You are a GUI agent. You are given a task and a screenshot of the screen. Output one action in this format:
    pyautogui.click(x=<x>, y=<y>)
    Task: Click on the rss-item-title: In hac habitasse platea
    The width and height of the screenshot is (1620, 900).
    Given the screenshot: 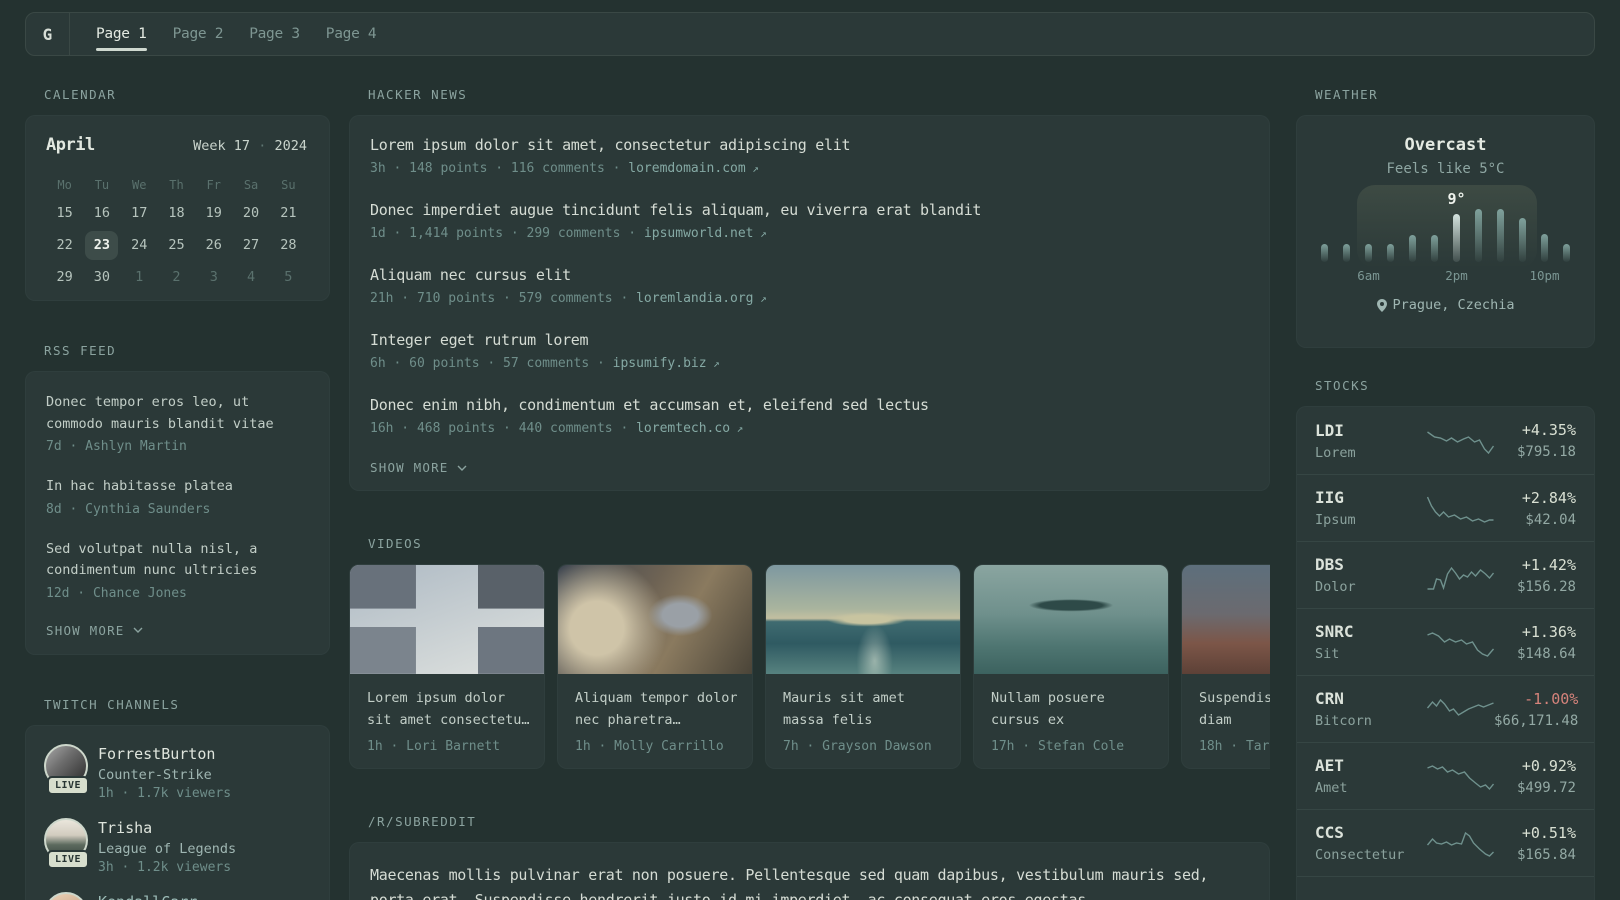 What is the action you would take?
    pyautogui.click(x=177, y=487)
    